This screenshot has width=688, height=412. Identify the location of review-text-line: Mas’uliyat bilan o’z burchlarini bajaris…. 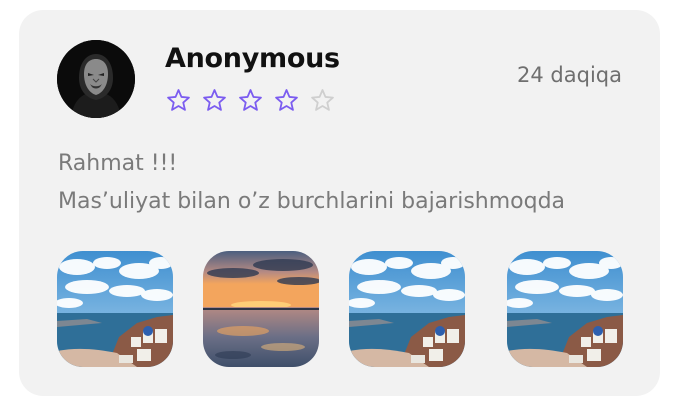
(312, 201).